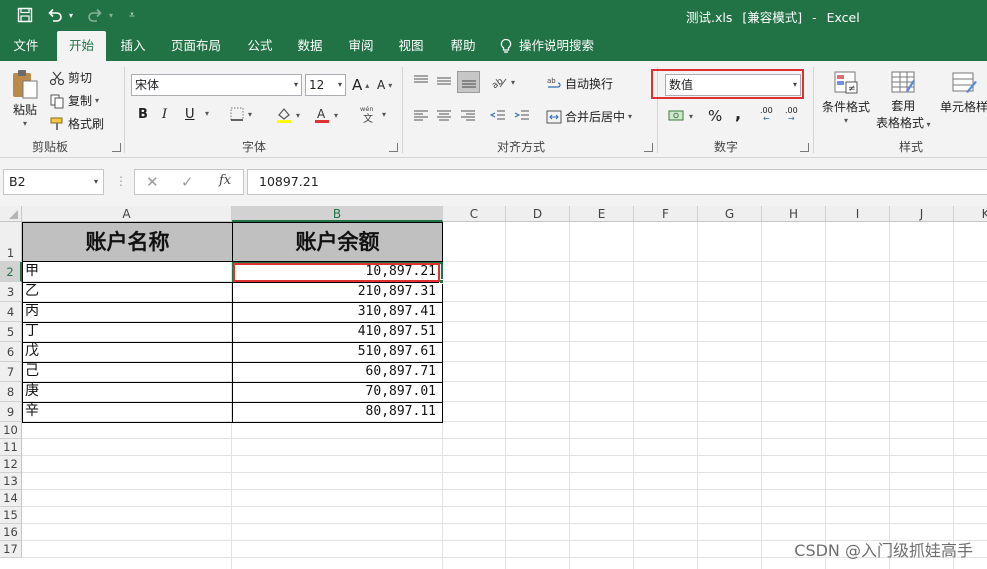 Image resolution: width=987 pixels, height=569 pixels. I want to click on row-header-6: 6, so click(11, 352).